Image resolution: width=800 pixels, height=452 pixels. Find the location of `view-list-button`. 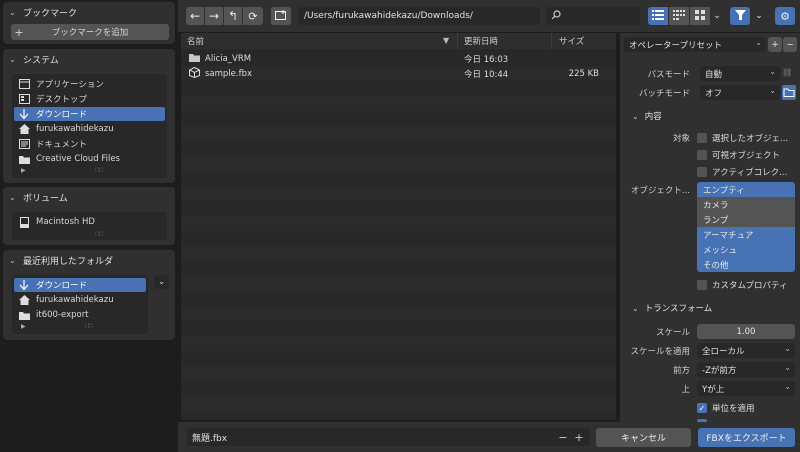

view-list-button is located at coordinates (658, 16).